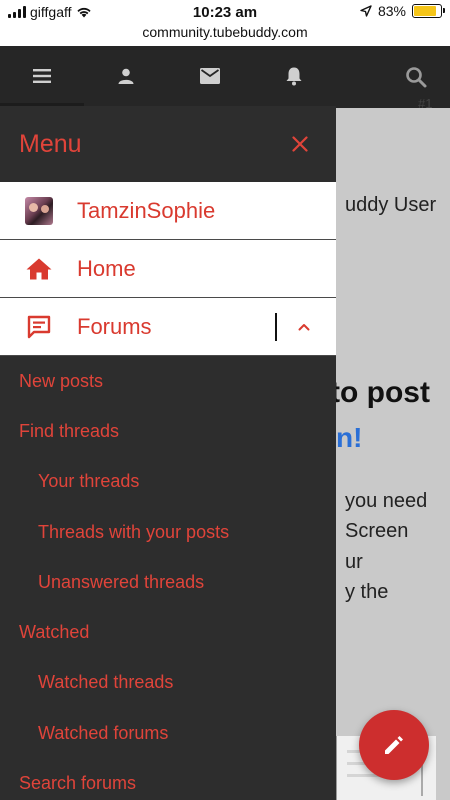  I want to click on menu-item-forums: Forums, so click(168, 327).